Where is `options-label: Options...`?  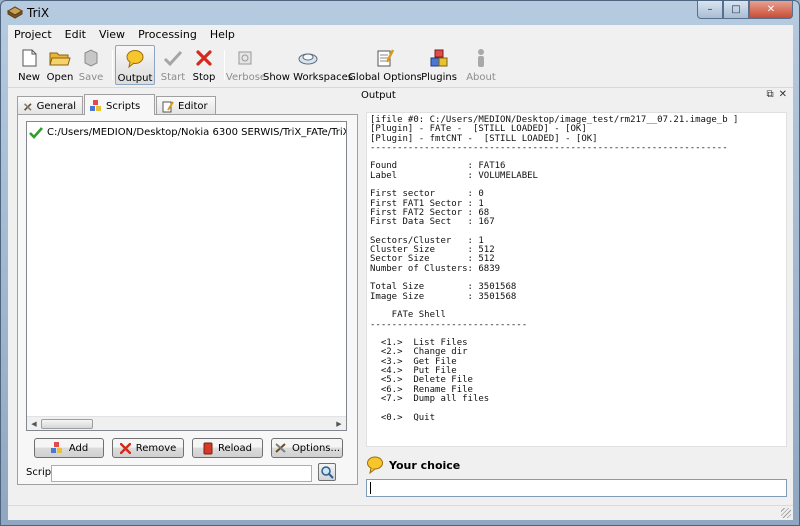 options-label: Options... is located at coordinates (316, 448).